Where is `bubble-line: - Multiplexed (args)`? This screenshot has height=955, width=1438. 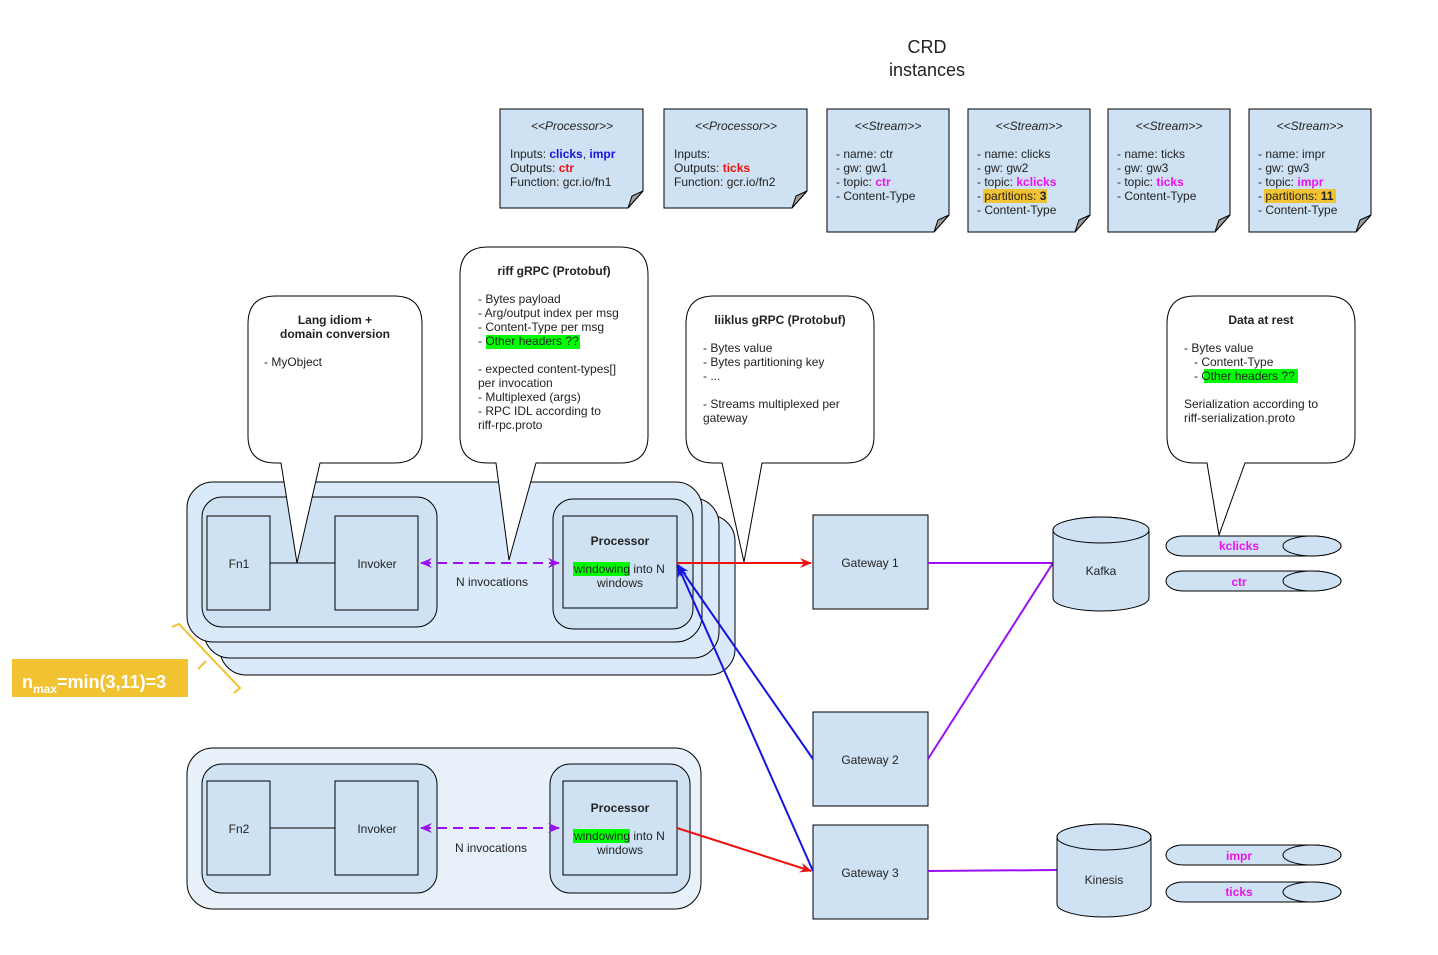 bubble-line: - Multiplexed (args) is located at coordinates (529, 397).